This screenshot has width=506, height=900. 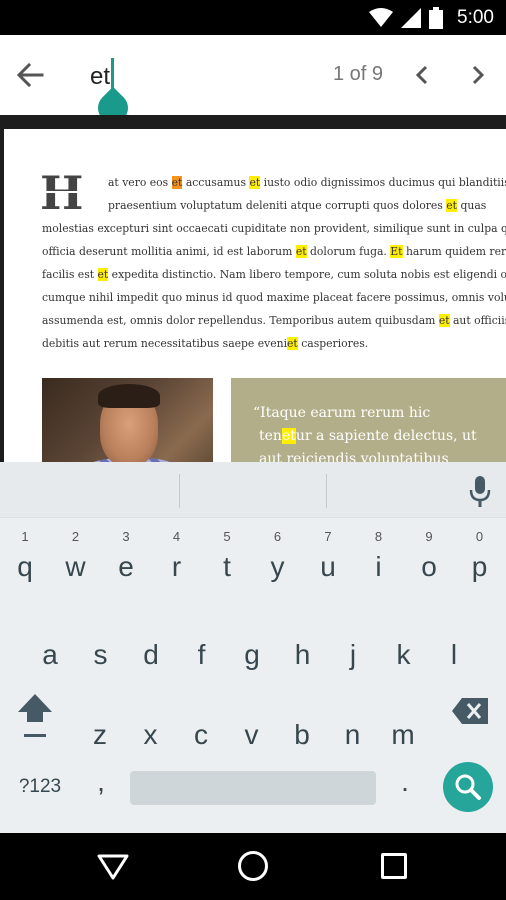 What do you see at coordinates (411, 17) in the screenshot?
I see `signal-icon` at bounding box center [411, 17].